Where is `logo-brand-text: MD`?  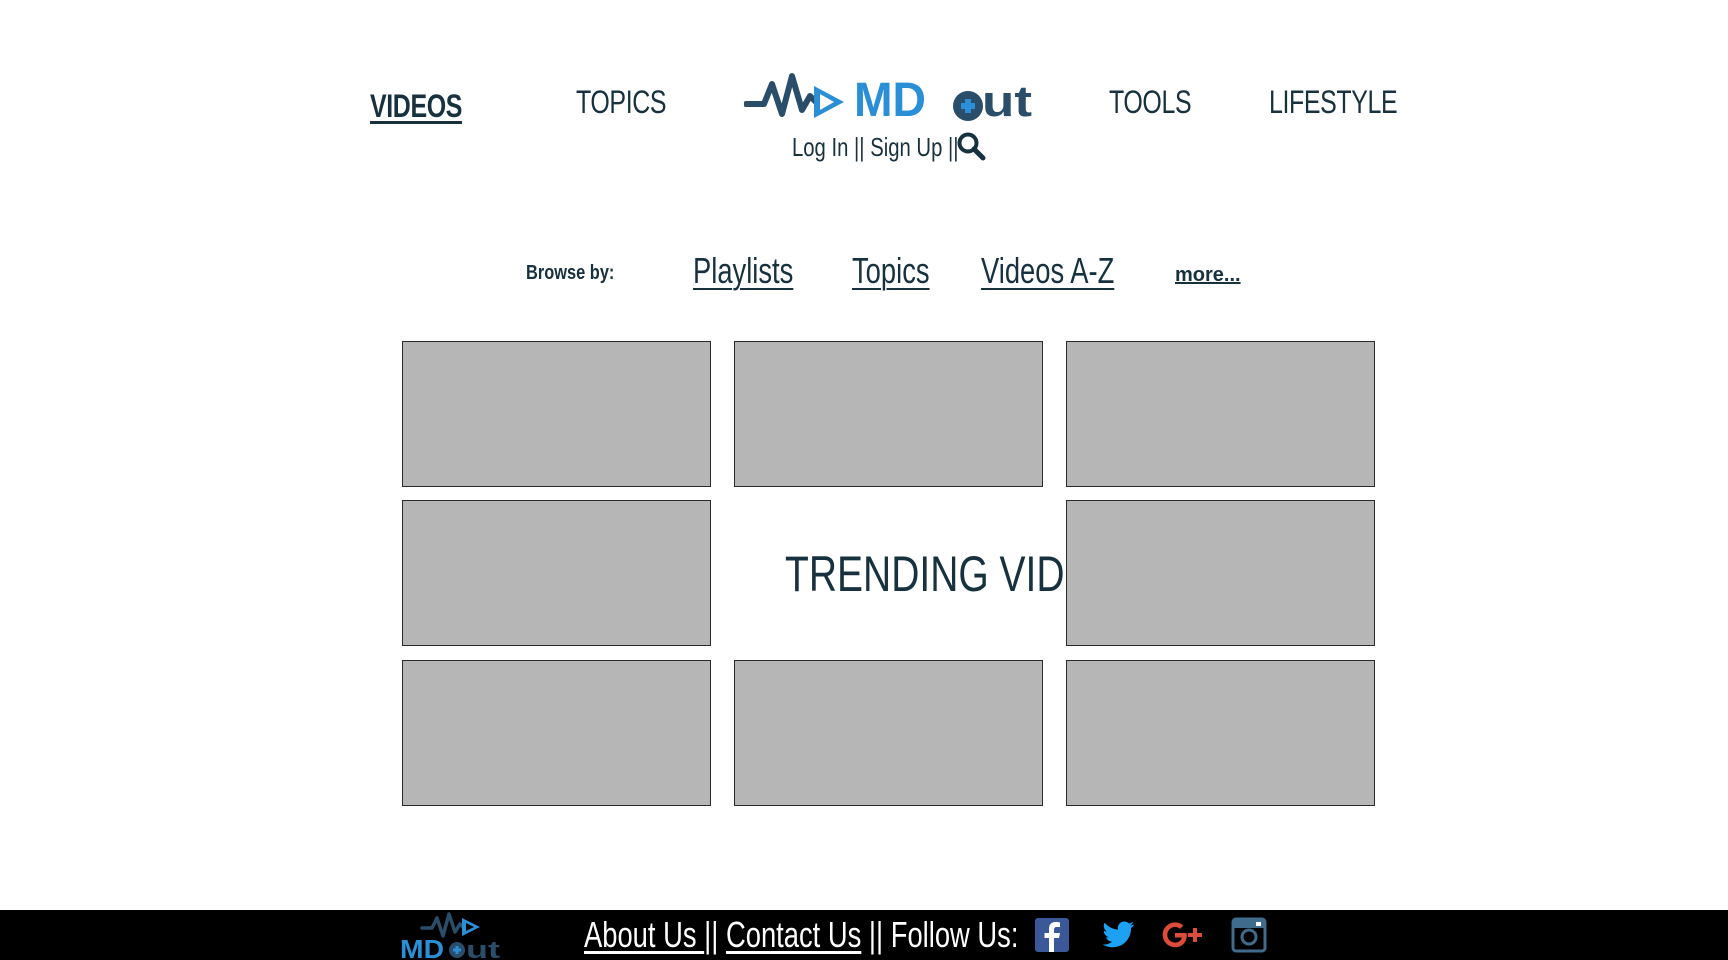
logo-brand-text: MD is located at coordinates (890, 100).